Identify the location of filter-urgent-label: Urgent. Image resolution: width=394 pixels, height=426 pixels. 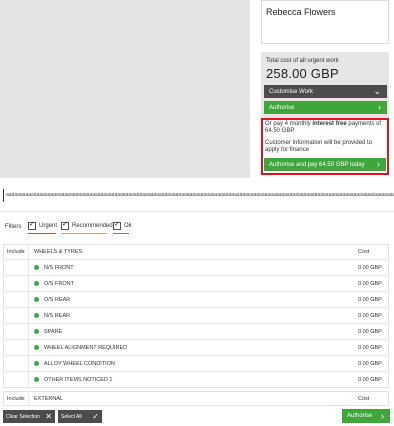
(48, 226).